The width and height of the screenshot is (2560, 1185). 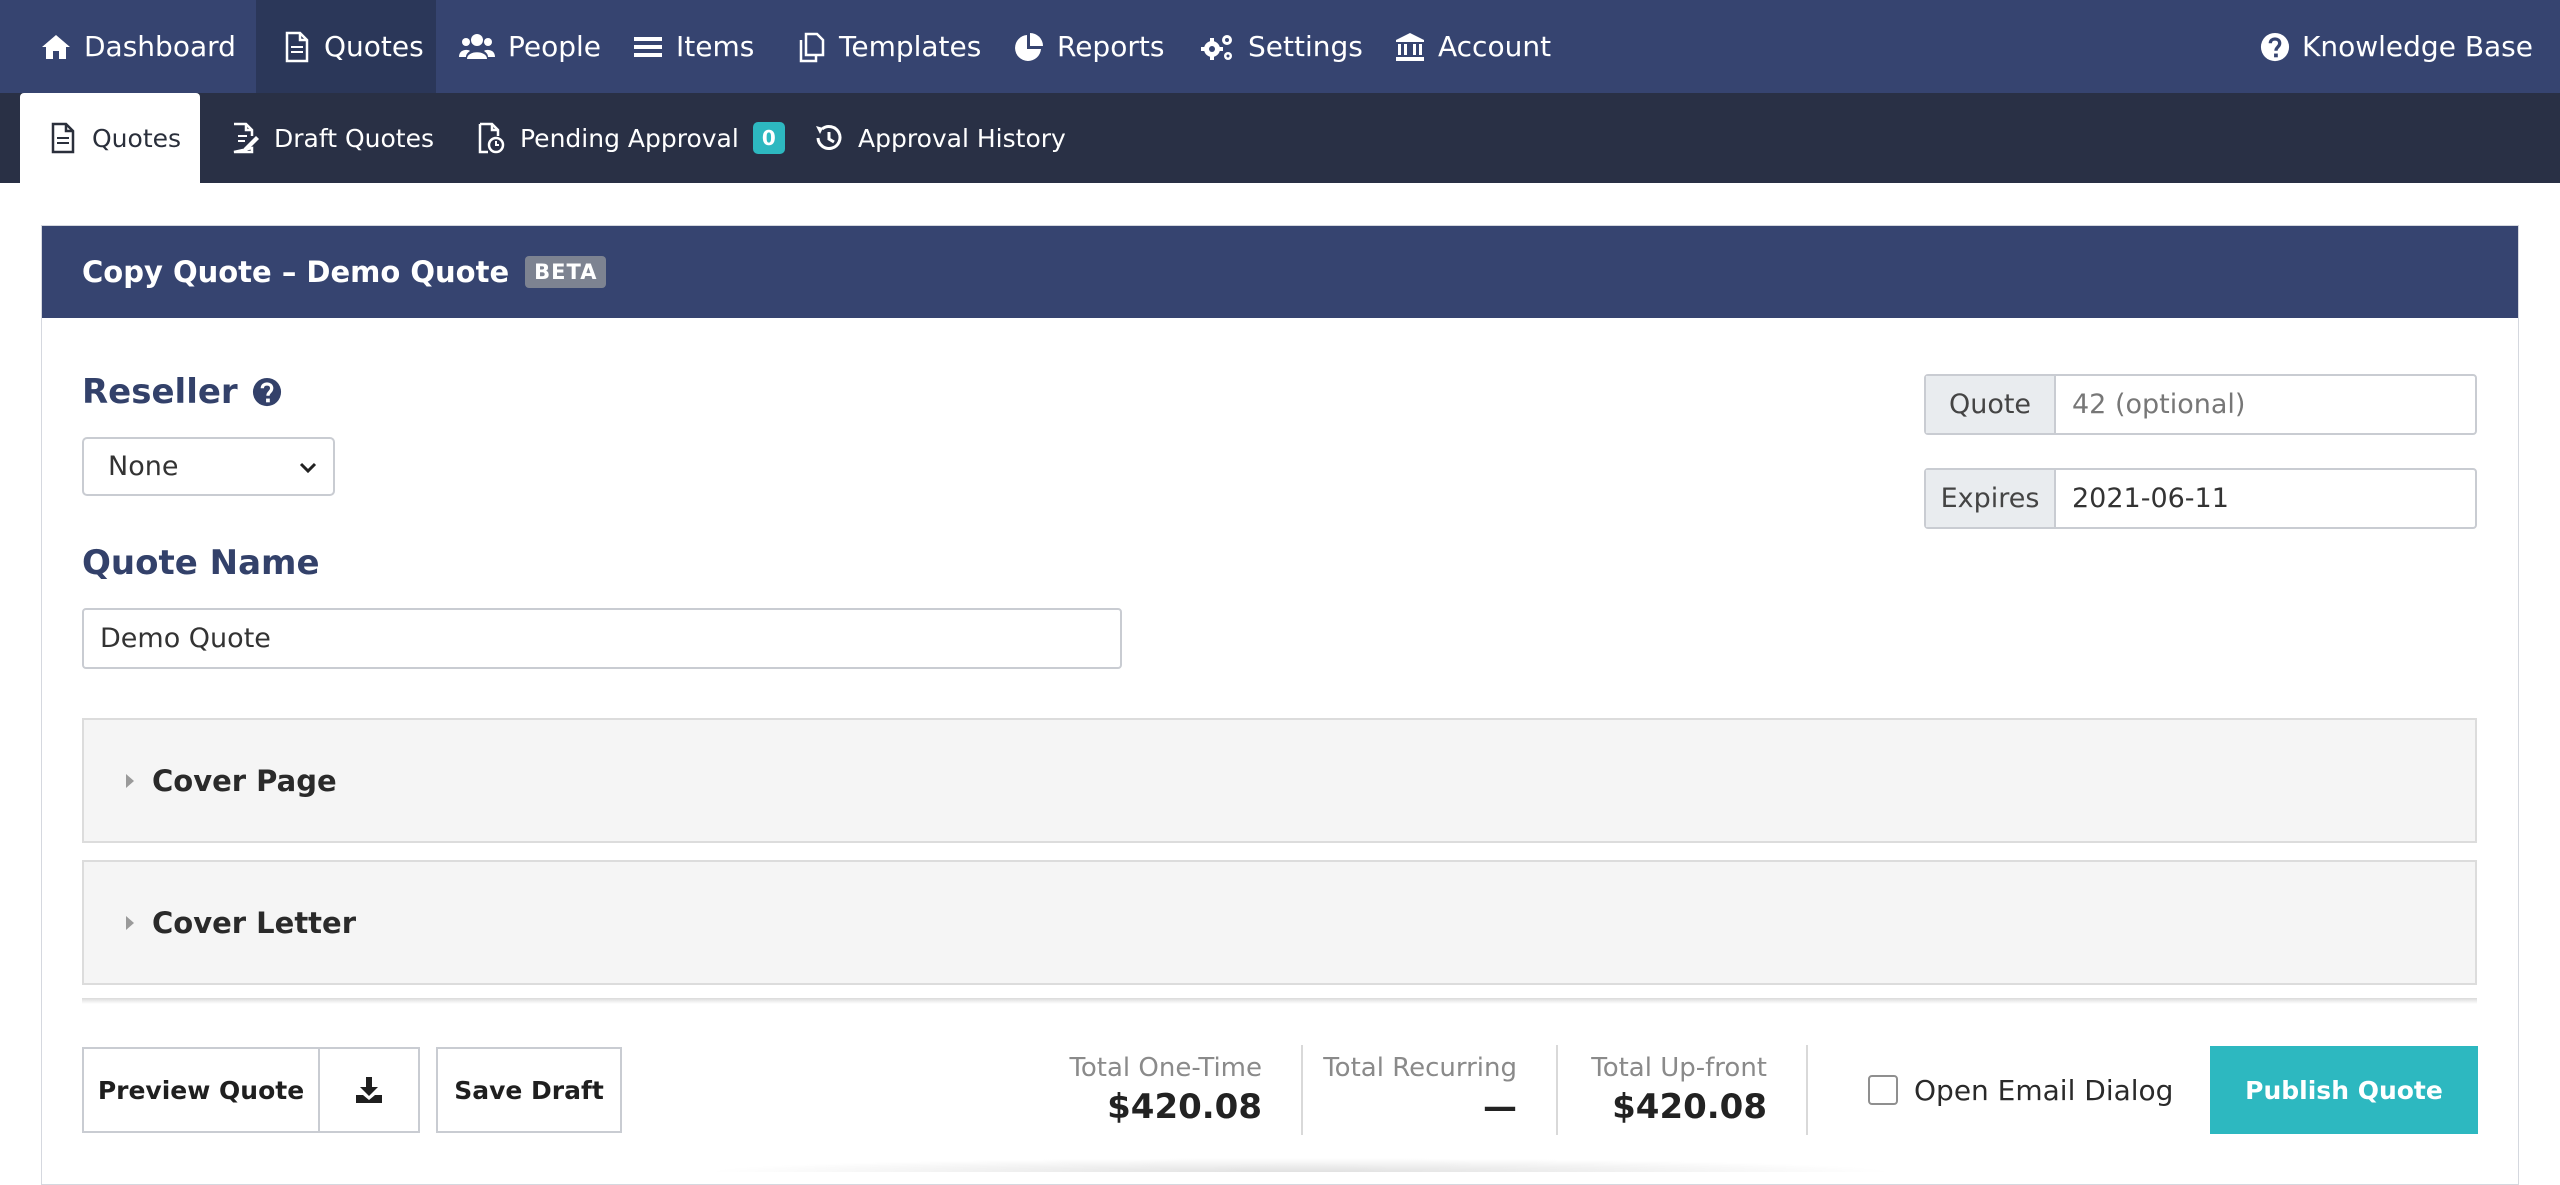 I want to click on quote-number-group: Quote 42 (optional), so click(x=2200, y=404).